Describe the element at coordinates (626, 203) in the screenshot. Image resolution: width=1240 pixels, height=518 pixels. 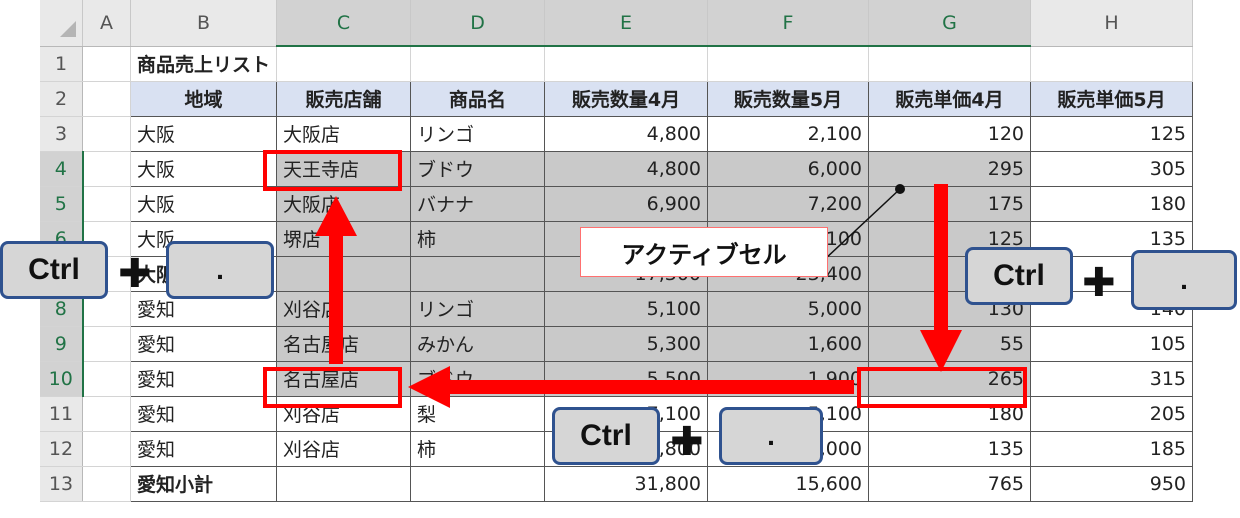
I see `sheet-cell: 6,900` at that location.